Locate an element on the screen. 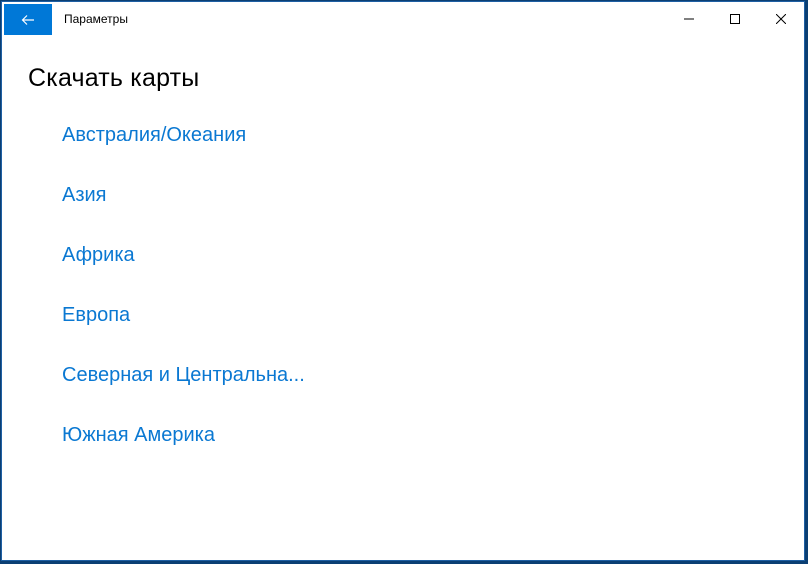 The width and height of the screenshot is (808, 564). list-item: Африка is located at coordinates (183, 272).